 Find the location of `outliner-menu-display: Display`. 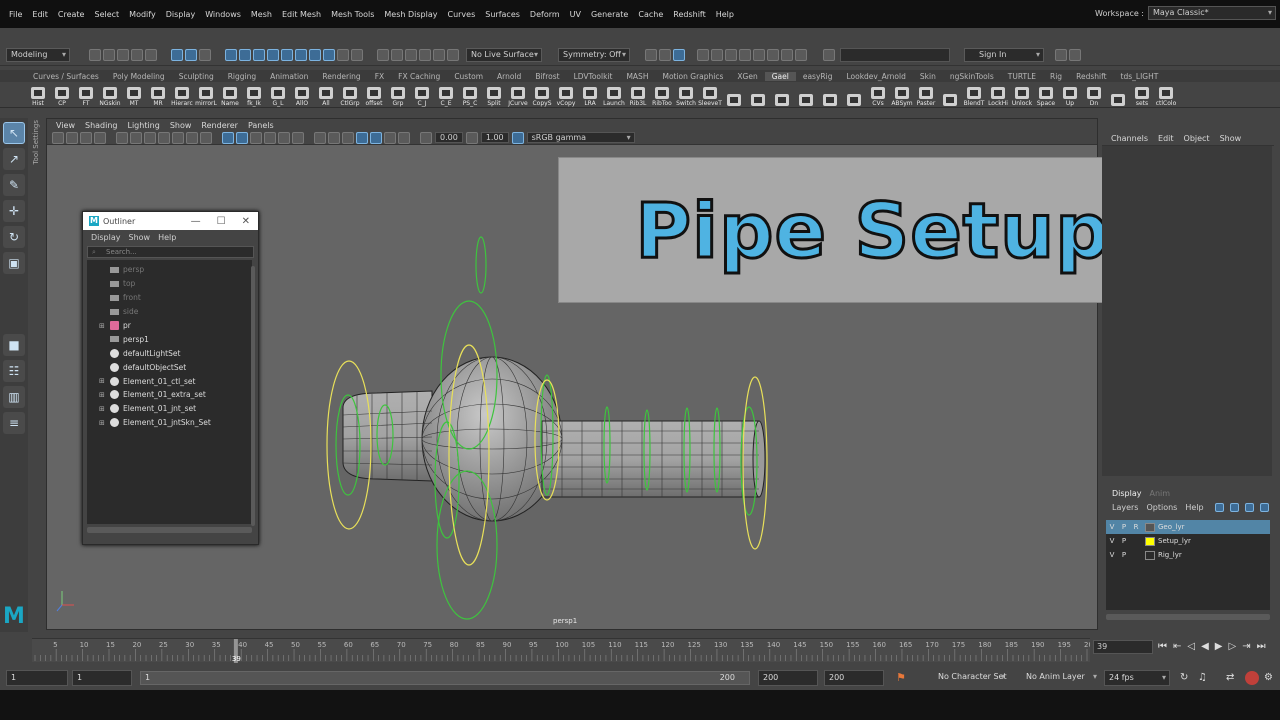

outliner-menu-display: Display is located at coordinates (106, 237).